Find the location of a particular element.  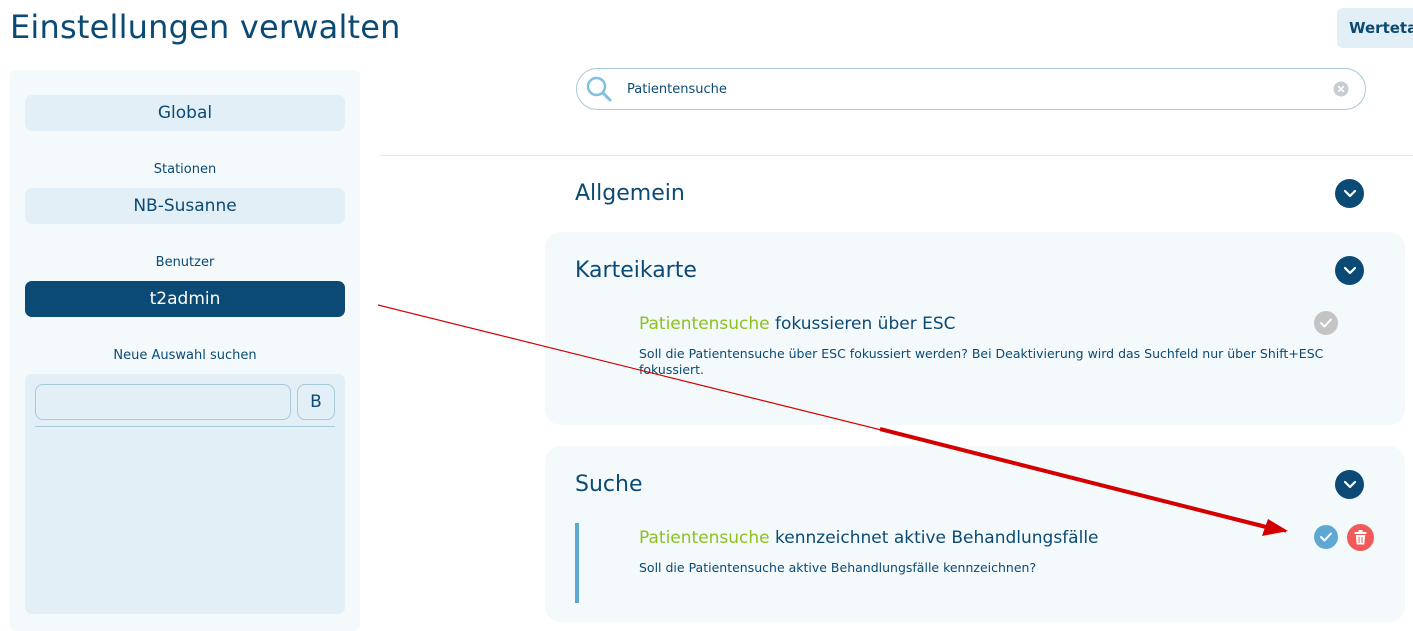

wertetabelle-button: Wertetal is located at coordinates (1375, 28).